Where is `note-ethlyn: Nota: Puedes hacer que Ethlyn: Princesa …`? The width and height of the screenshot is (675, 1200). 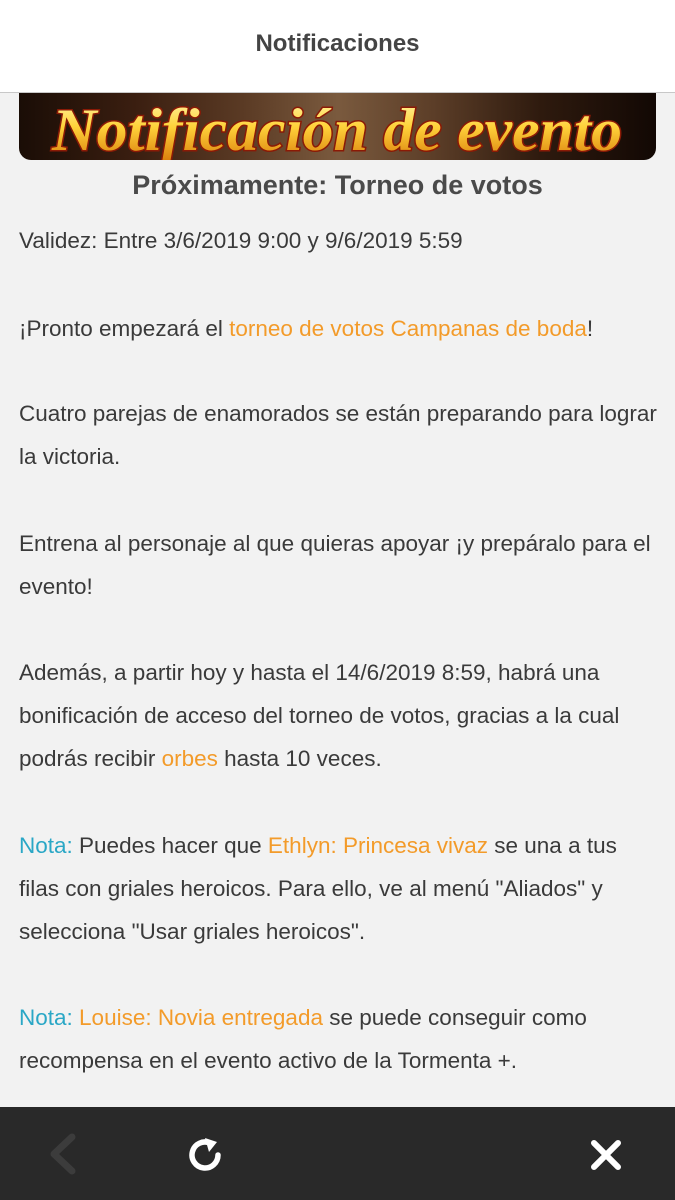 note-ethlyn: Nota: Puedes hacer que Ethlyn: Princesa … is located at coordinates (339, 888).